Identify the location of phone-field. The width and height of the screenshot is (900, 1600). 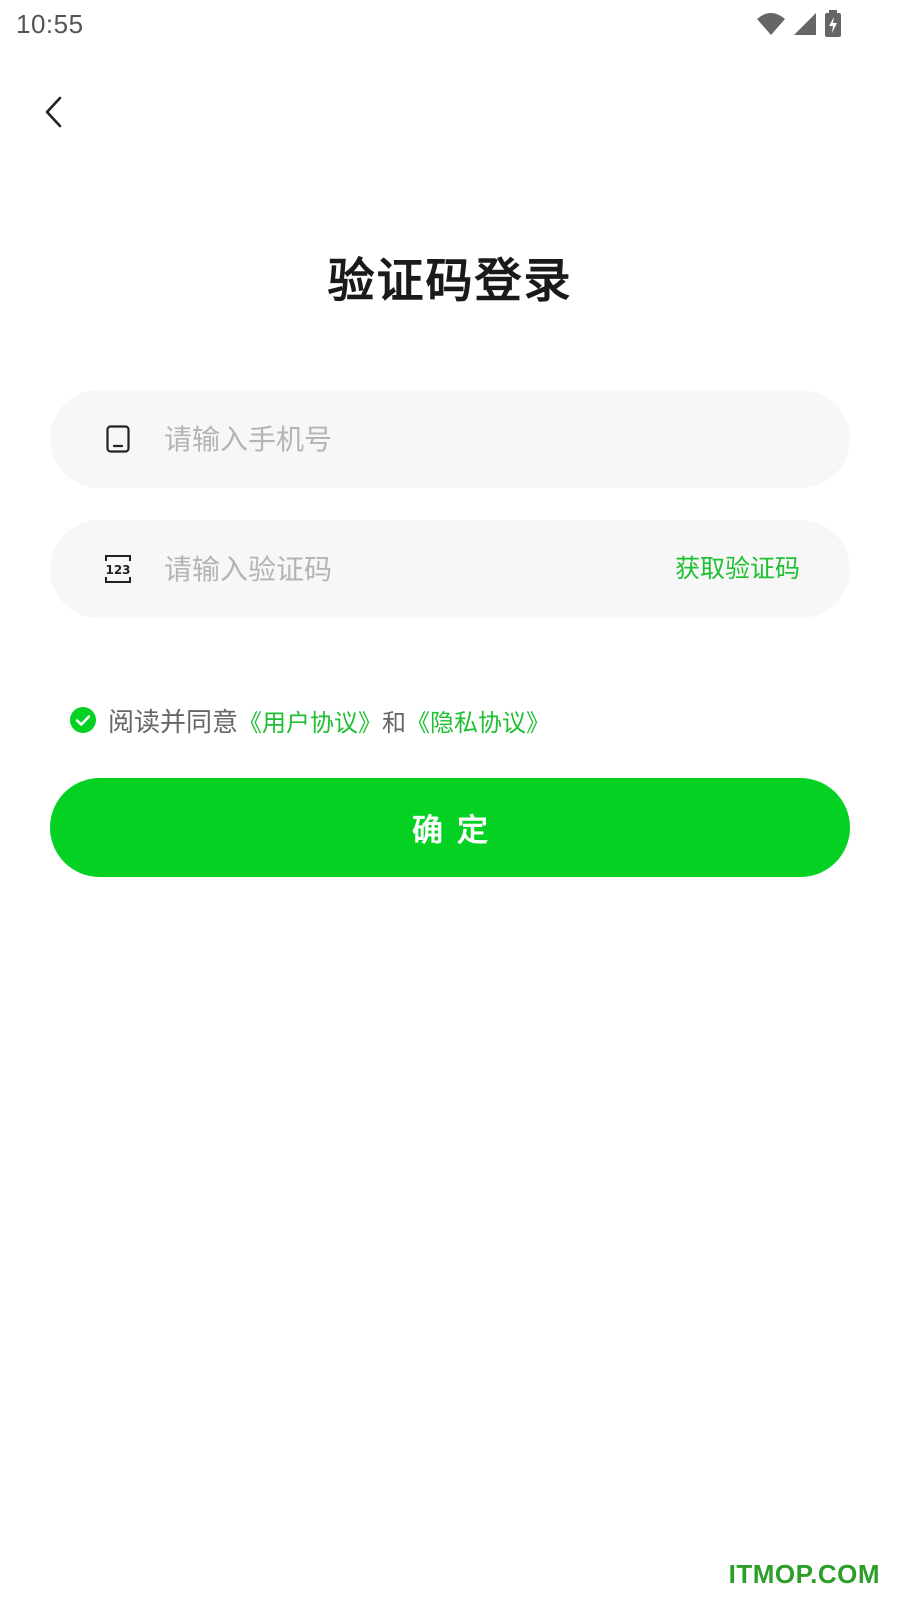
(450, 439).